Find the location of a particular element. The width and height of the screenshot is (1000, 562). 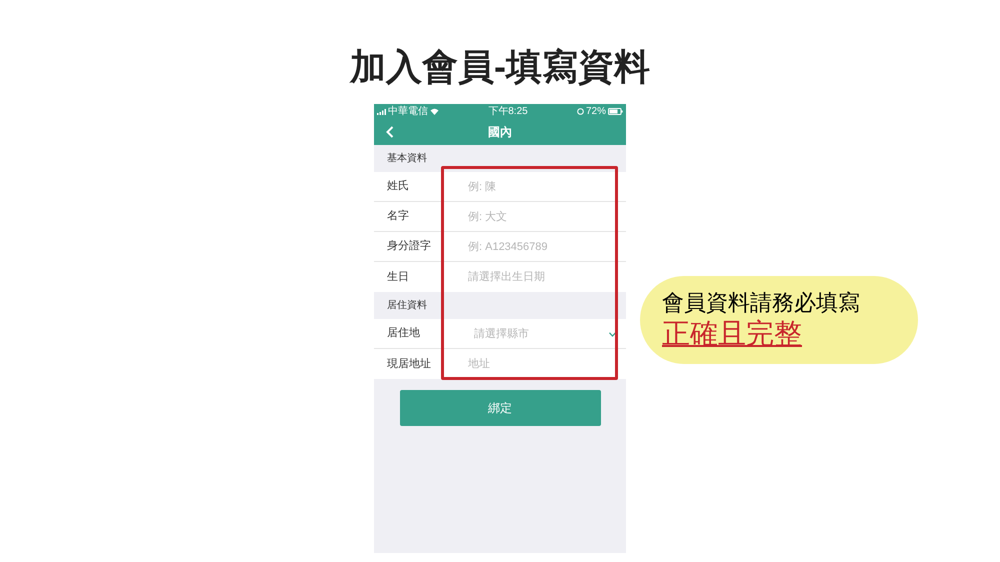

chevron-down-icon is located at coordinates (612, 334).